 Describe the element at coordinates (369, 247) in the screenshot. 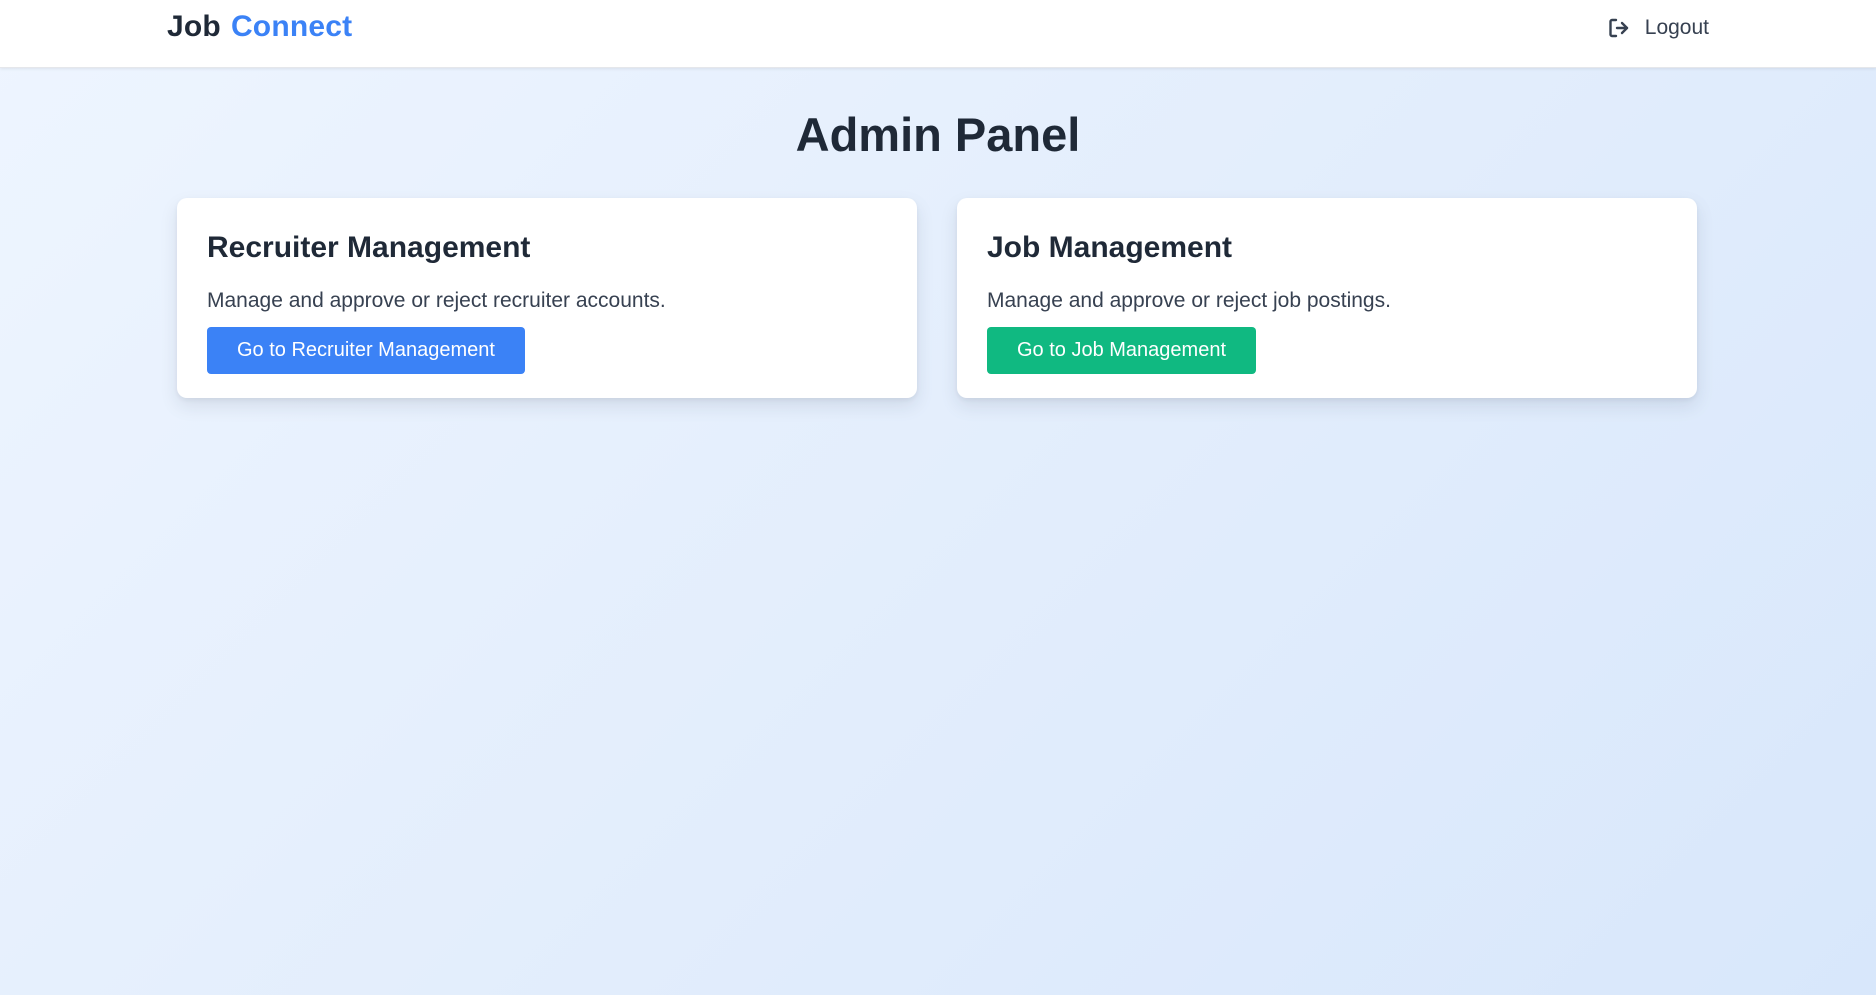

I see `card-title: Recruiter Management` at that location.